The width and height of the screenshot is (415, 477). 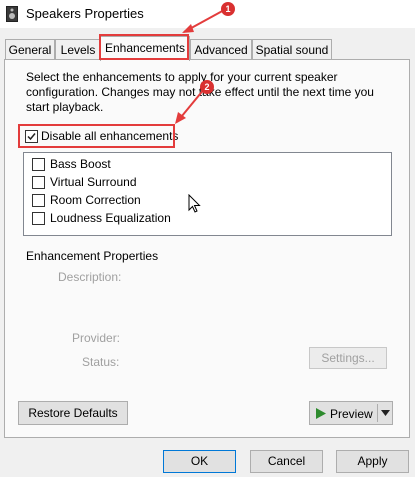 I want to click on window-title: Speakers Properties, so click(x=85, y=13).